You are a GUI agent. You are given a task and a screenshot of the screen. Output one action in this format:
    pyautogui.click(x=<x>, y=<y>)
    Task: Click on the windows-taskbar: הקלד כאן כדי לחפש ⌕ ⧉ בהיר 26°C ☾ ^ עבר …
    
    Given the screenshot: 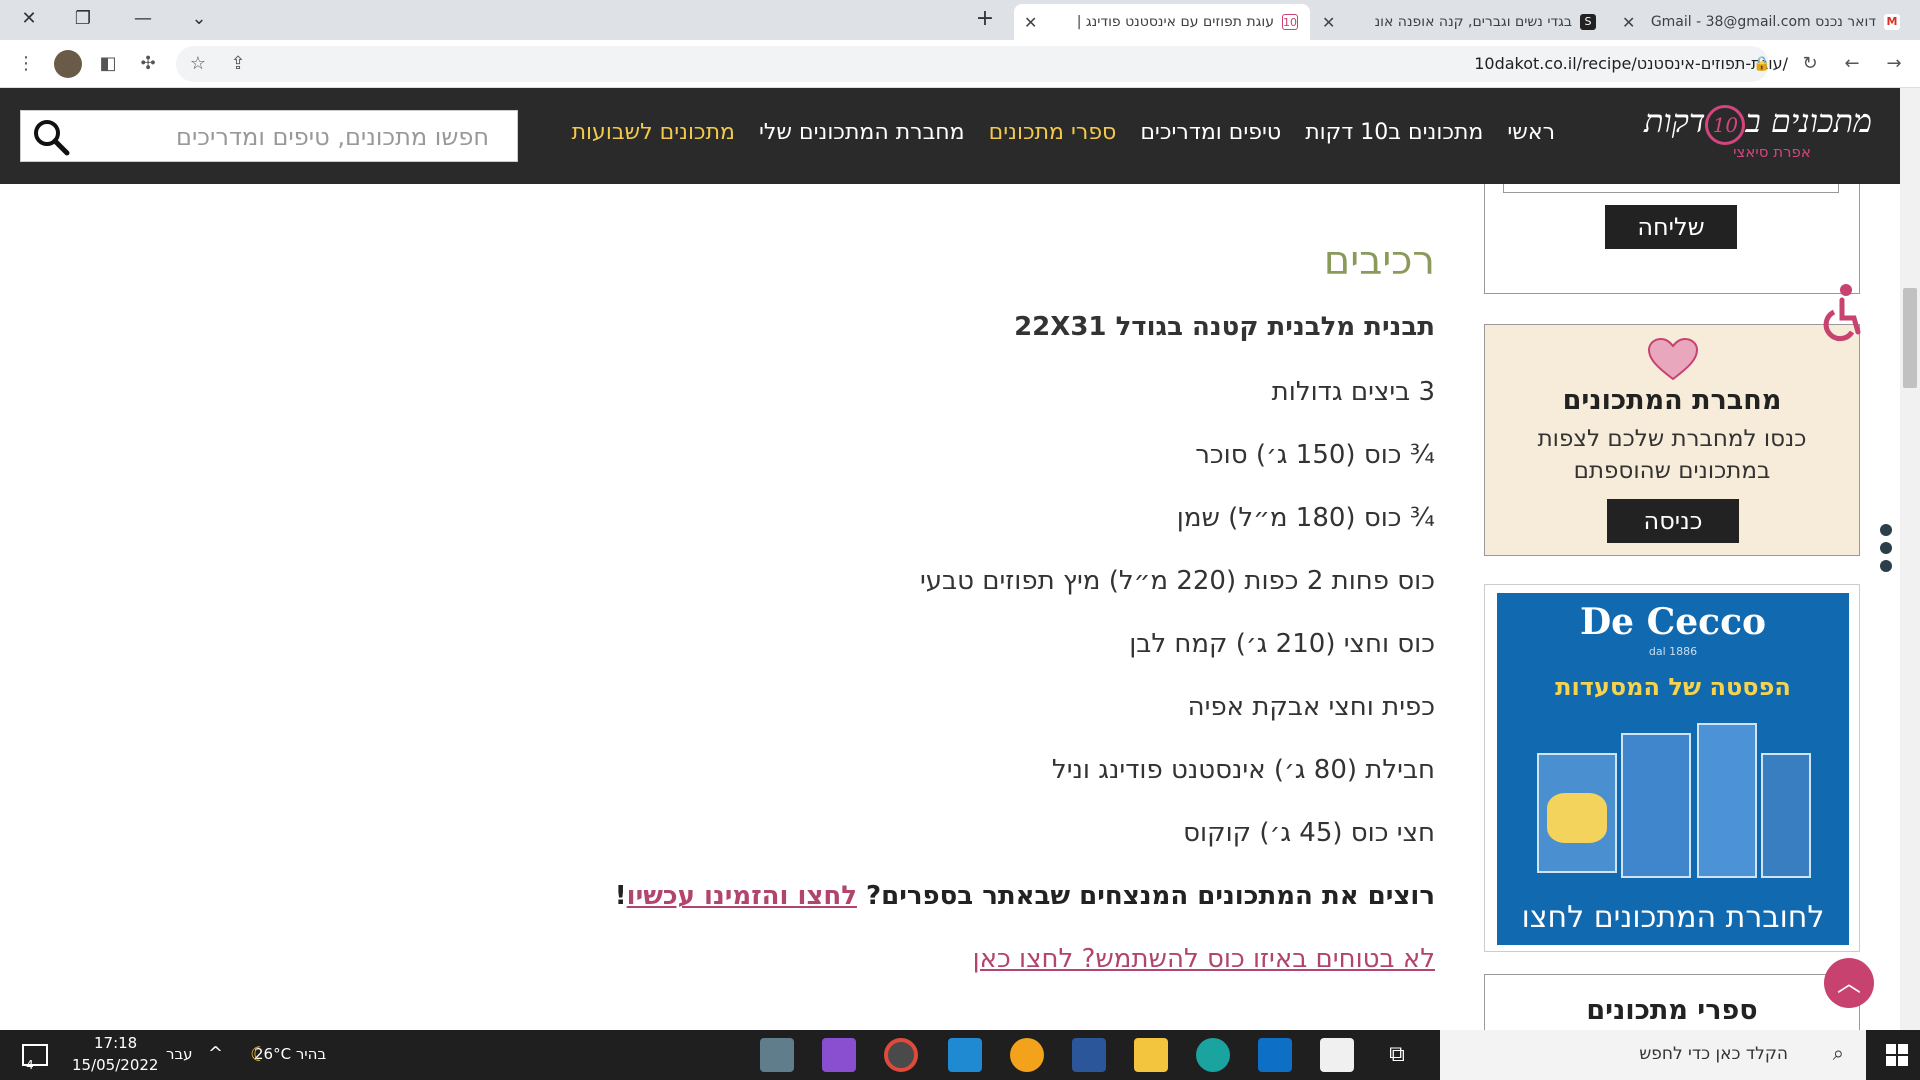 What is the action you would take?
    pyautogui.click(x=960, y=1055)
    